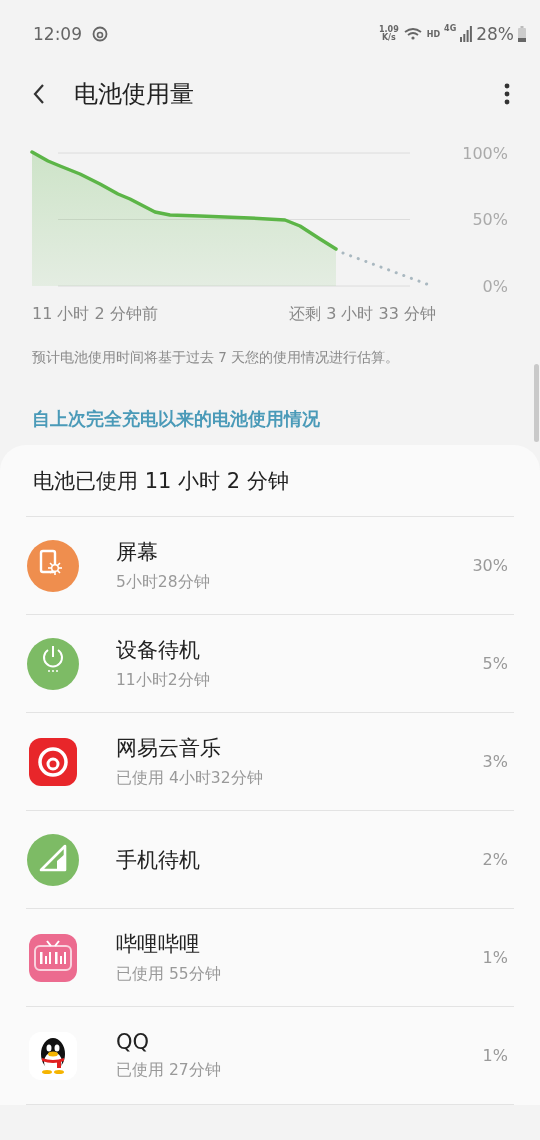 The image size is (540, 1140). What do you see at coordinates (39, 94) in the screenshot?
I see `back-icon` at bounding box center [39, 94].